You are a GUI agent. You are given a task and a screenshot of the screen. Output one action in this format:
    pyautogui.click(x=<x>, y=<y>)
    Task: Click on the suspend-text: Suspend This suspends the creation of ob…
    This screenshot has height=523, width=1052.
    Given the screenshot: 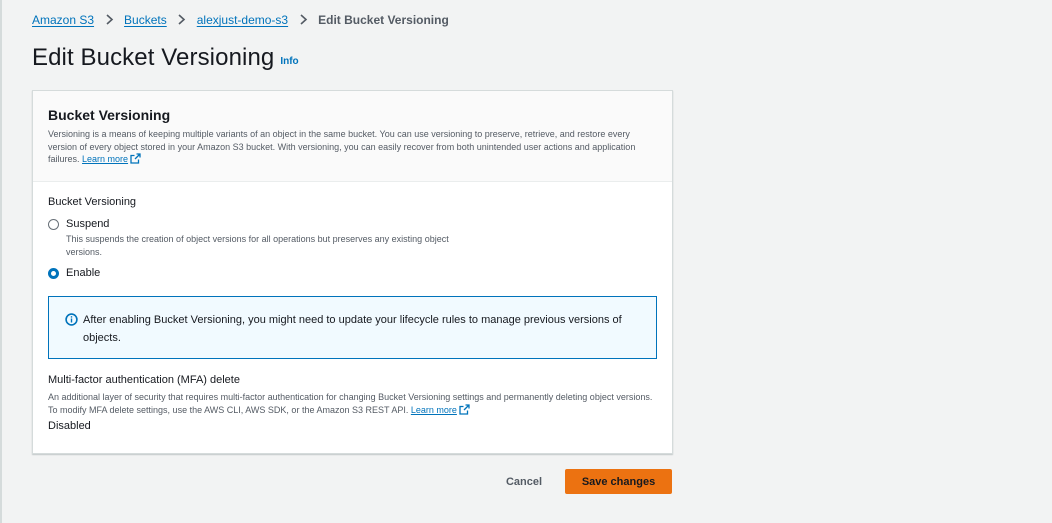 What is the action you would take?
    pyautogui.click(x=276, y=237)
    